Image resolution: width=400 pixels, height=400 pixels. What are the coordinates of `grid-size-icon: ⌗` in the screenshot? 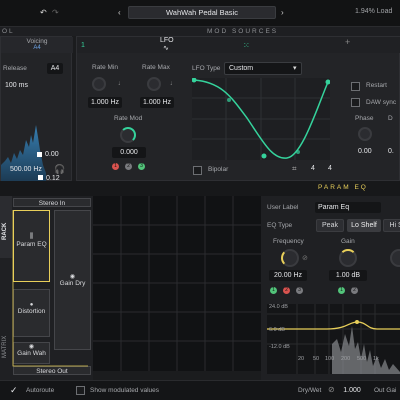 It's located at (294, 169).